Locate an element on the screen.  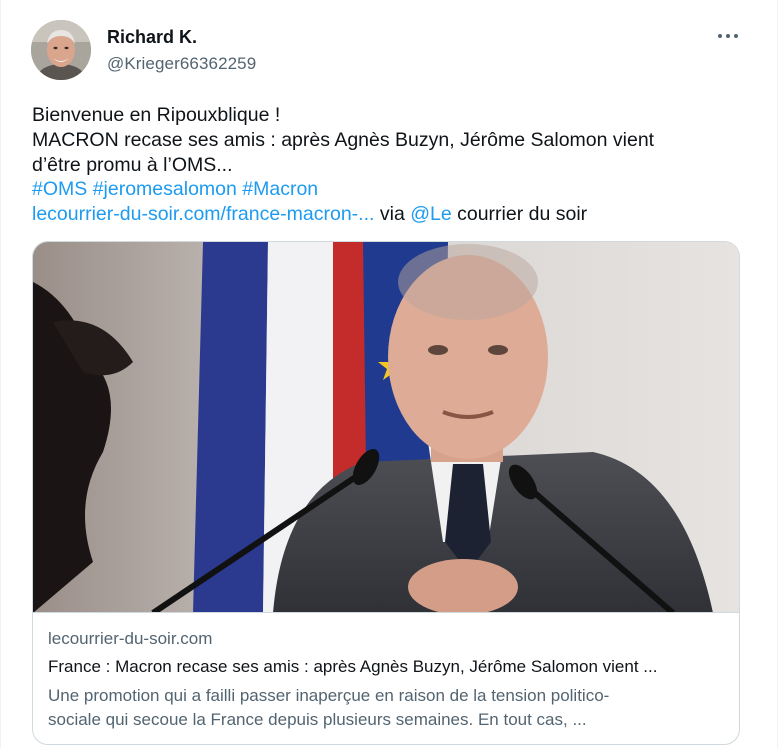
display-name: Richard K. is located at coordinates (181, 37).